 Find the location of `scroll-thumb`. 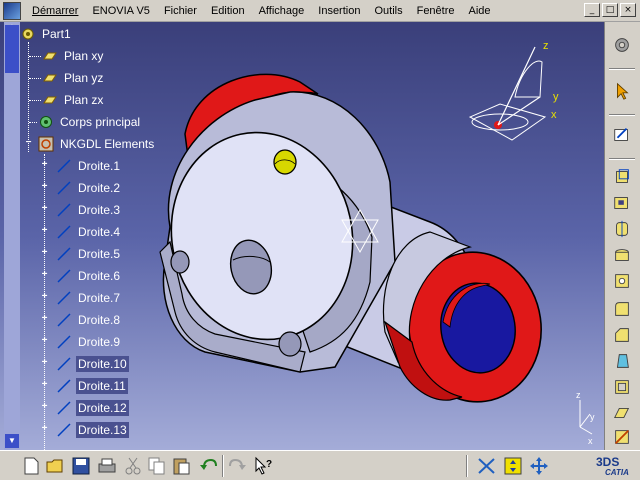

scroll-thumb is located at coordinates (12, 49).